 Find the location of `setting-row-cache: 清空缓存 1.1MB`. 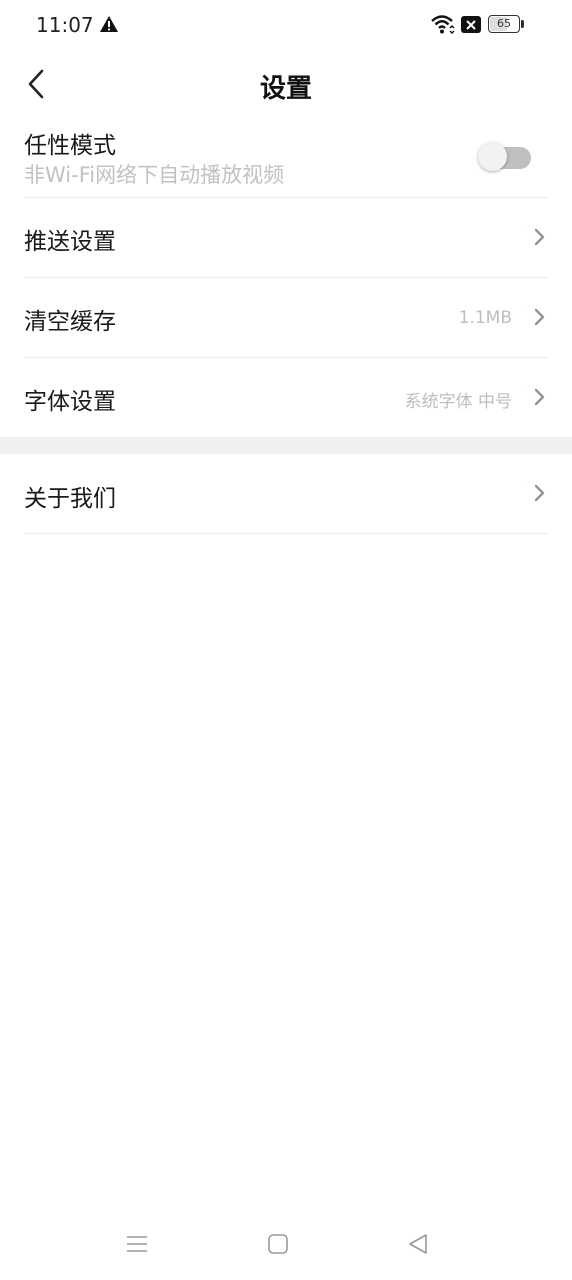

setting-row-cache: 清空缓存 1.1MB is located at coordinates (286, 318).